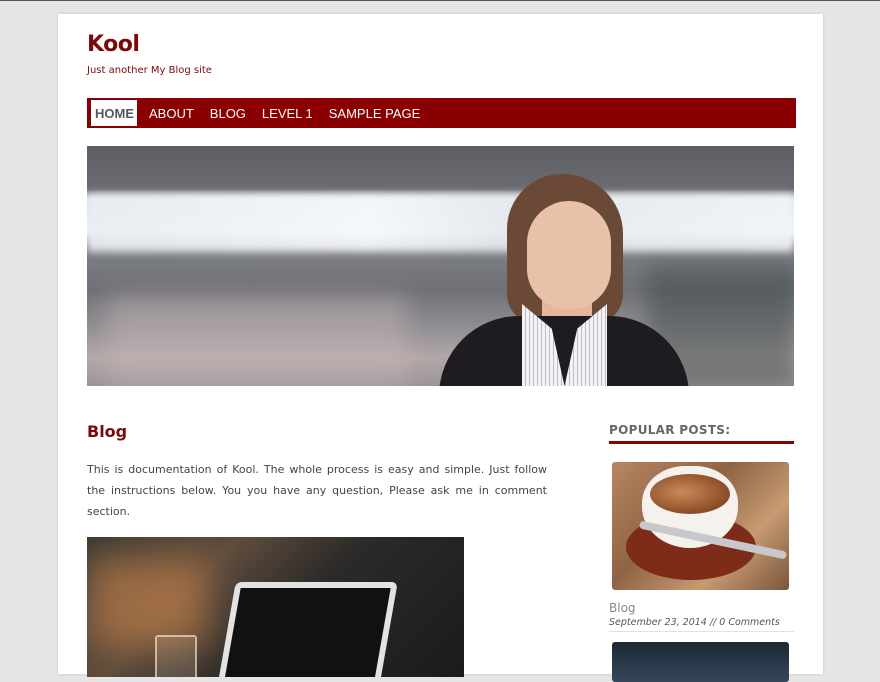  Describe the element at coordinates (569, 255) in the screenshot. I see `hero-person-face` at that location.